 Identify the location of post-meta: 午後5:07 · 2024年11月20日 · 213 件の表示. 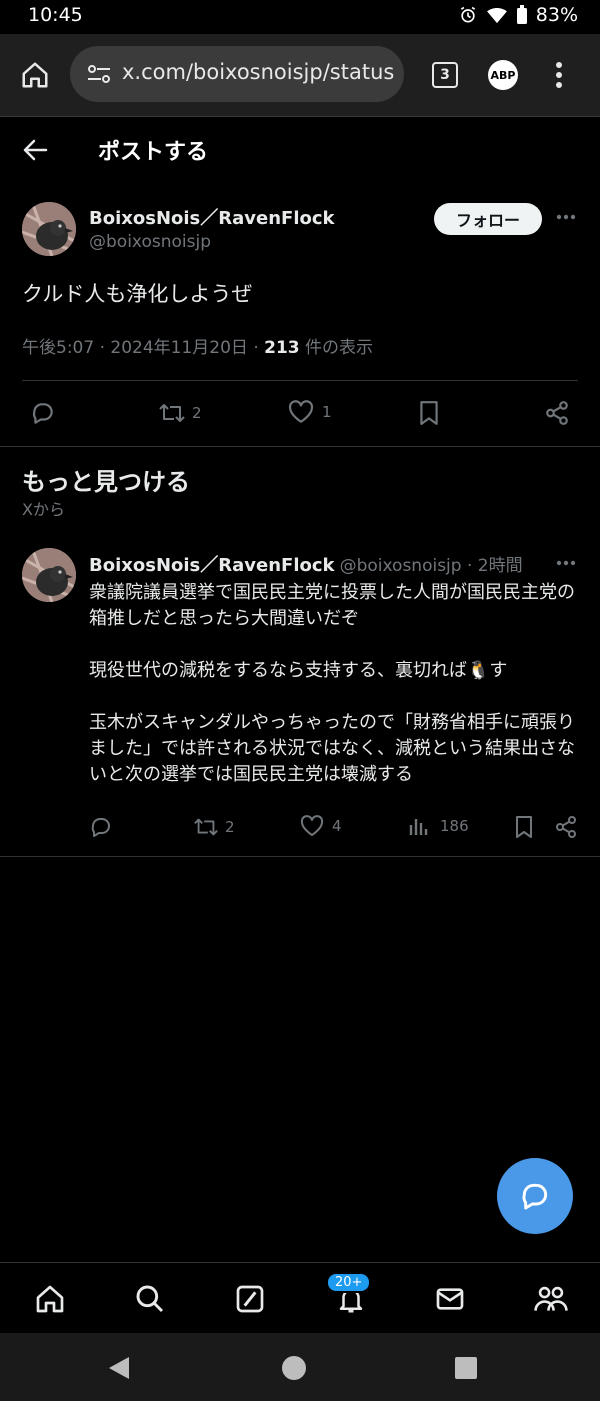
(197, 345).